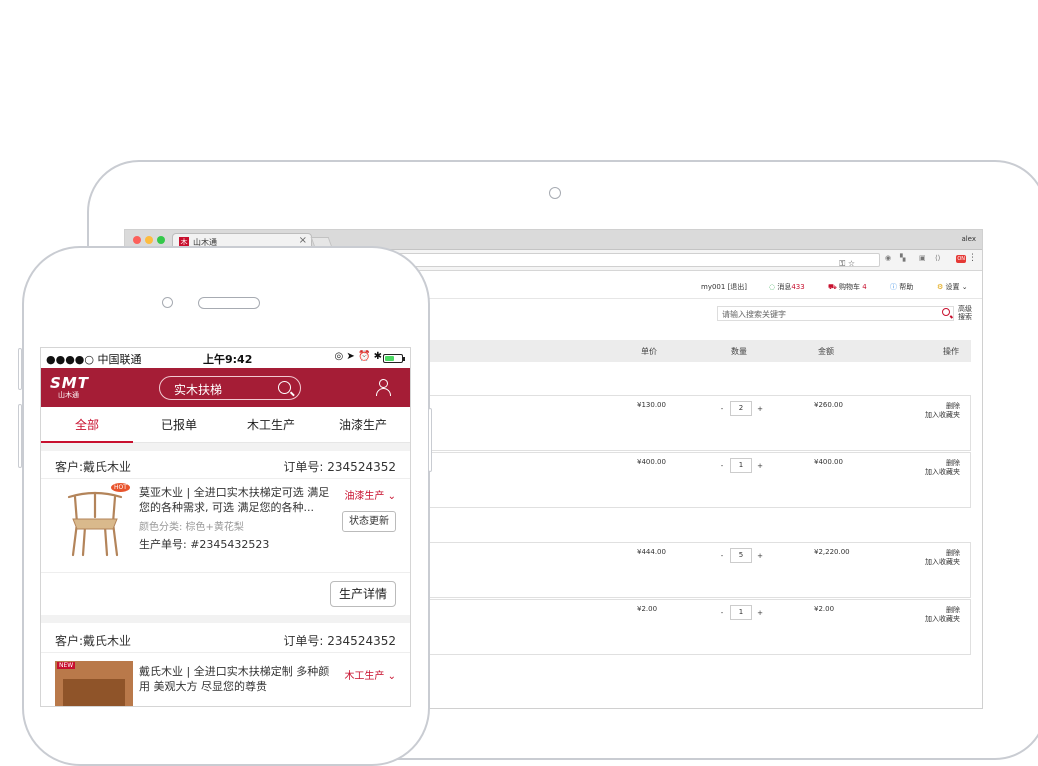 The height and width of the screenshot is (766, 1038). What do you see at coordinates (87, 425) in the screenshot?
I see `tab-all: 全部` at bounding box center [87, 425].